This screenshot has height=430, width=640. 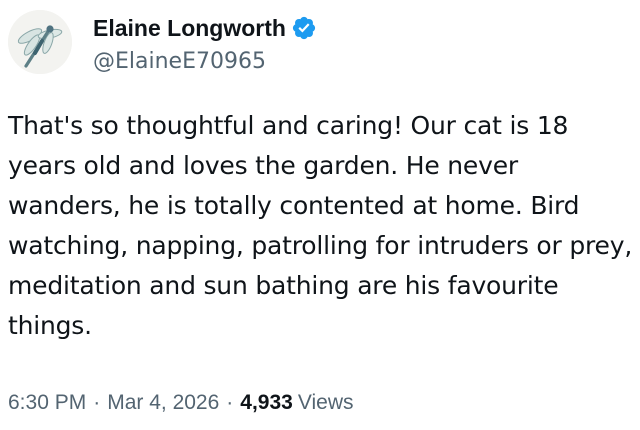 I want to click on author-name-row: Elaine Longworth, so click(x=205, y=28).